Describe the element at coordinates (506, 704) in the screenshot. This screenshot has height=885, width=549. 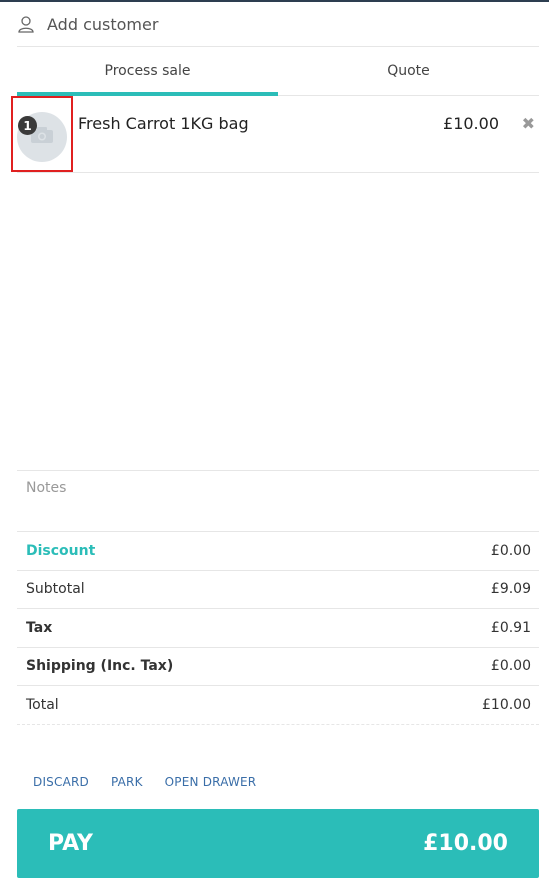
I see `total-value: £10.00` at that location.